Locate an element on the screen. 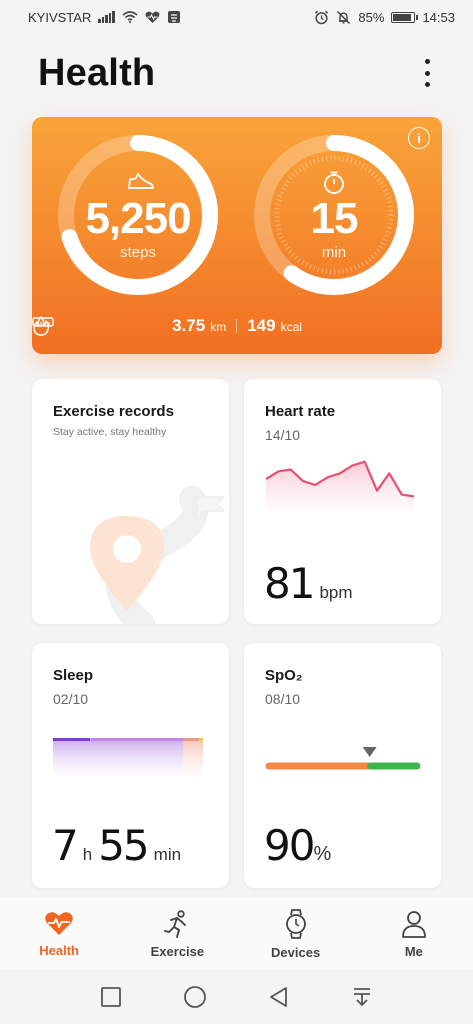  steps-unit: steps is located at coordinates (138, 252).